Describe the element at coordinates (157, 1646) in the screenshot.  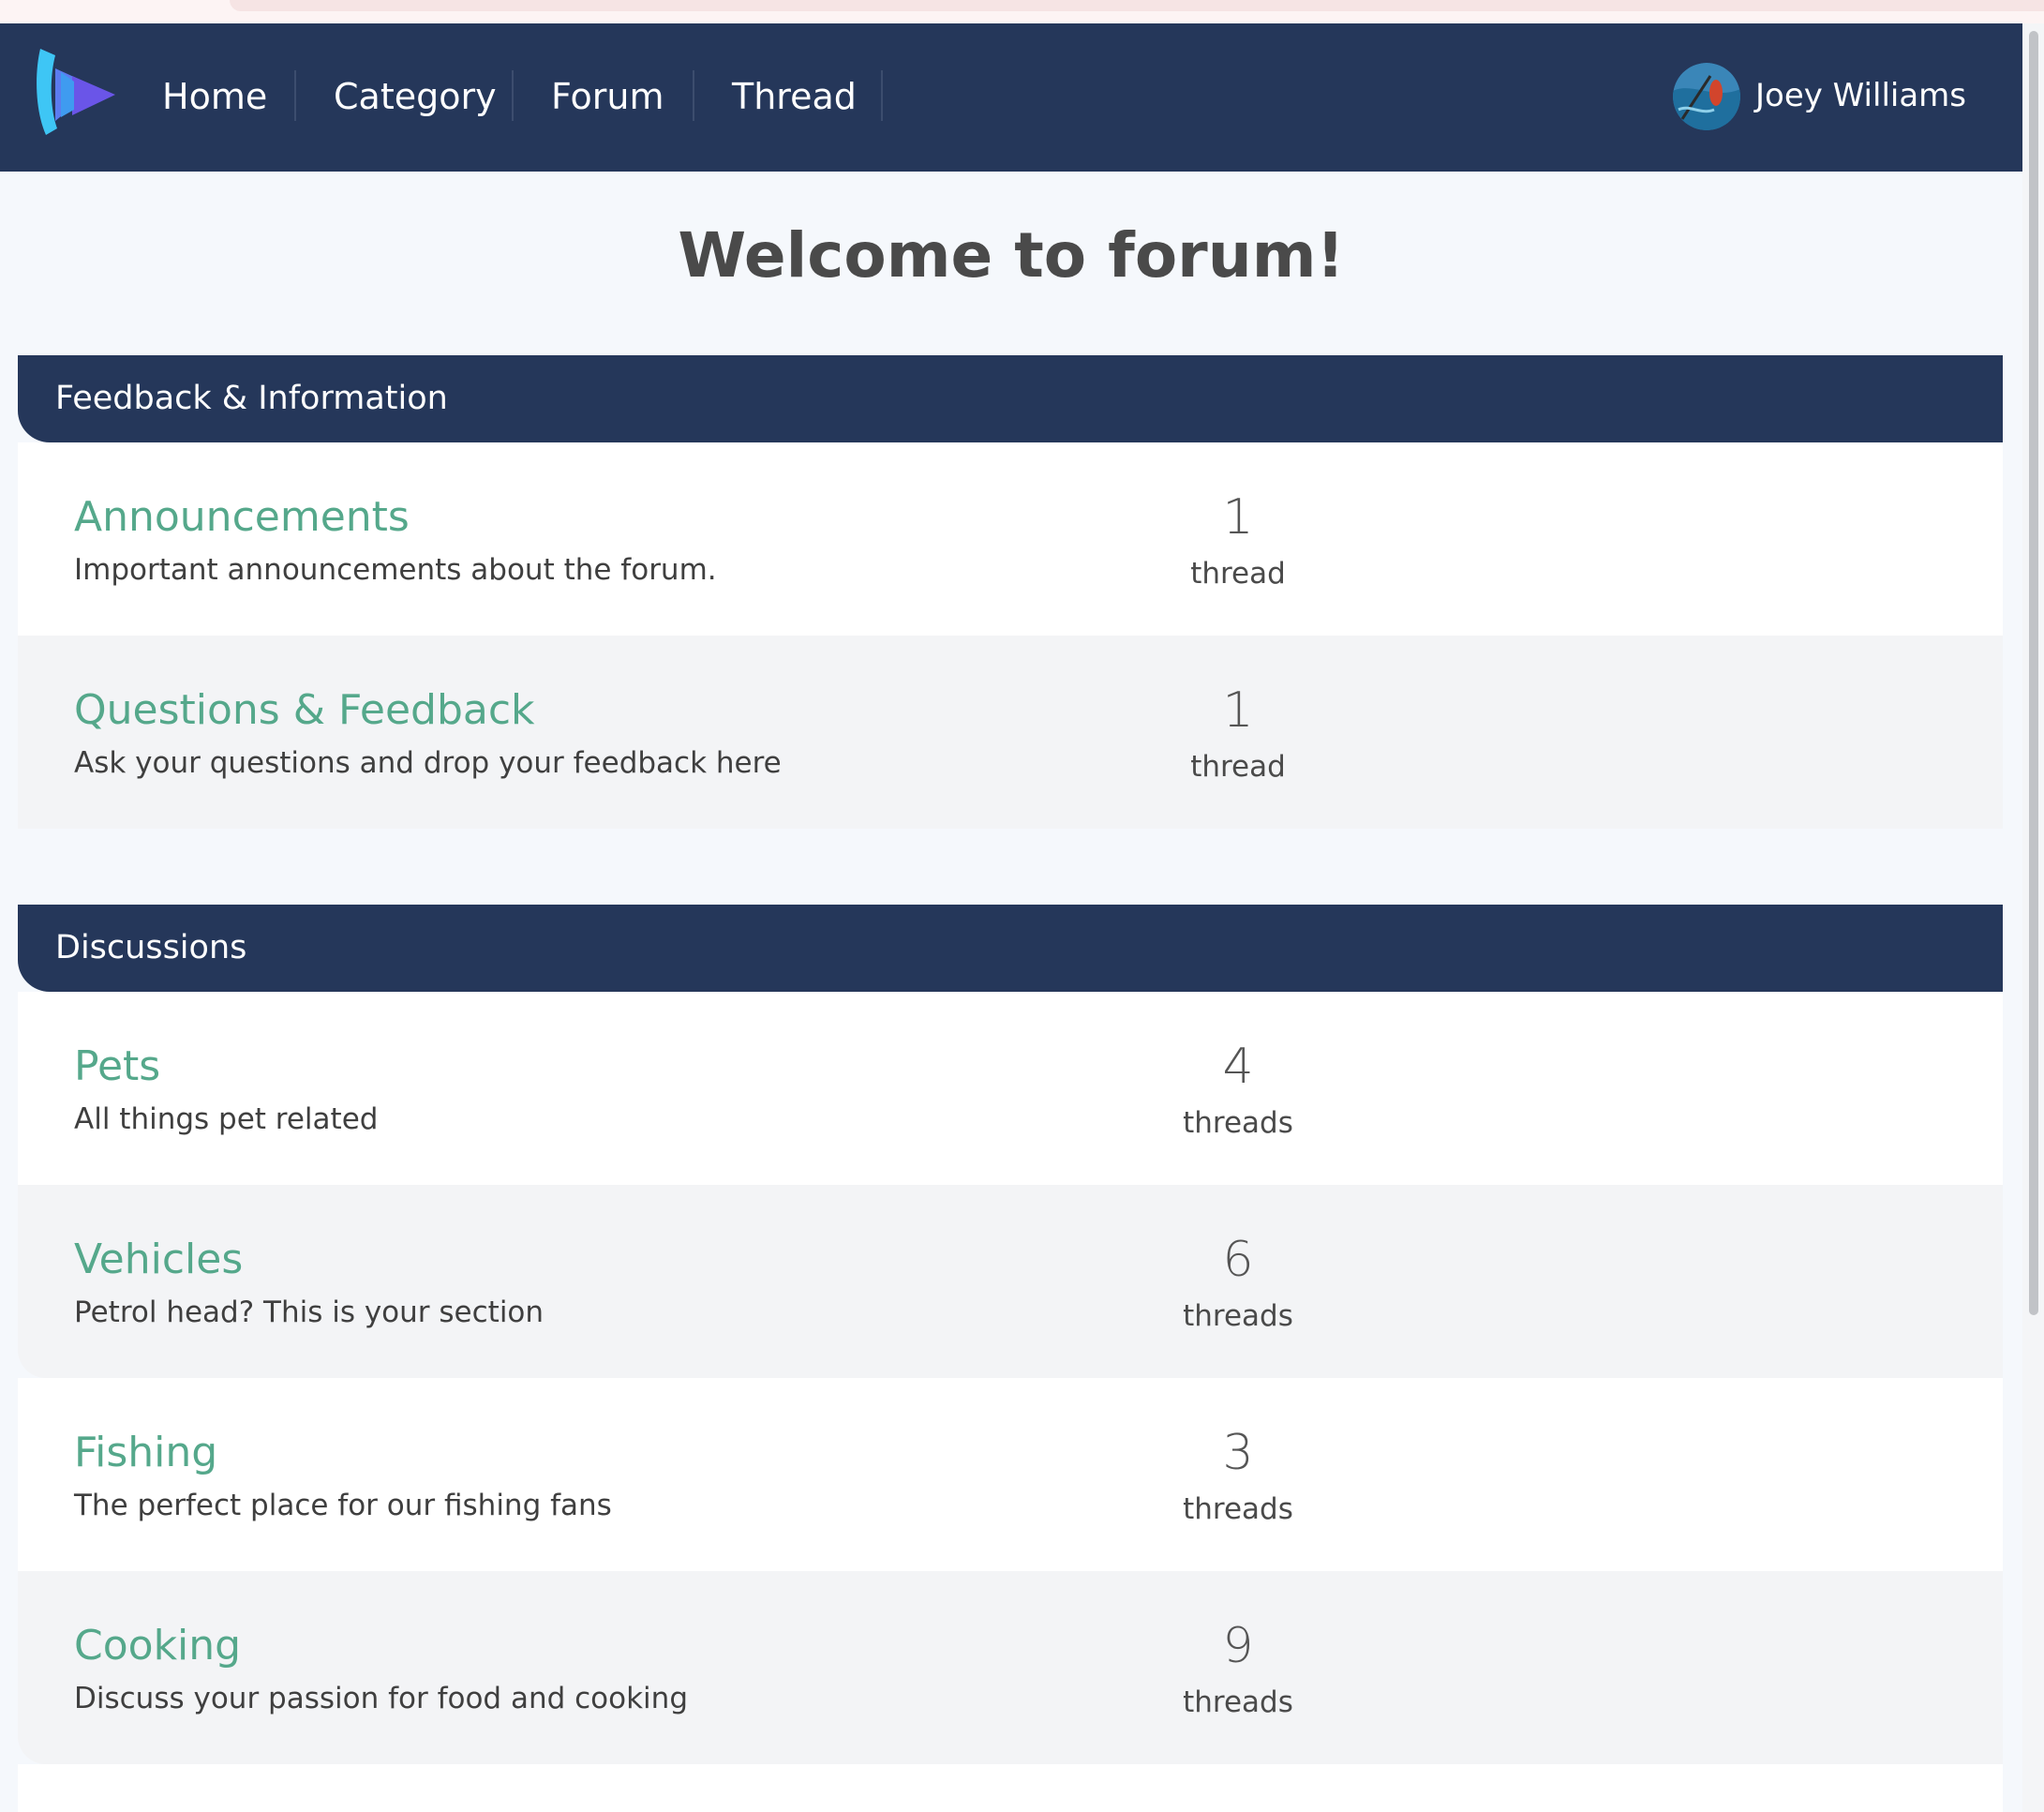
I see `forum-link-cooking: Cooking` at that location.